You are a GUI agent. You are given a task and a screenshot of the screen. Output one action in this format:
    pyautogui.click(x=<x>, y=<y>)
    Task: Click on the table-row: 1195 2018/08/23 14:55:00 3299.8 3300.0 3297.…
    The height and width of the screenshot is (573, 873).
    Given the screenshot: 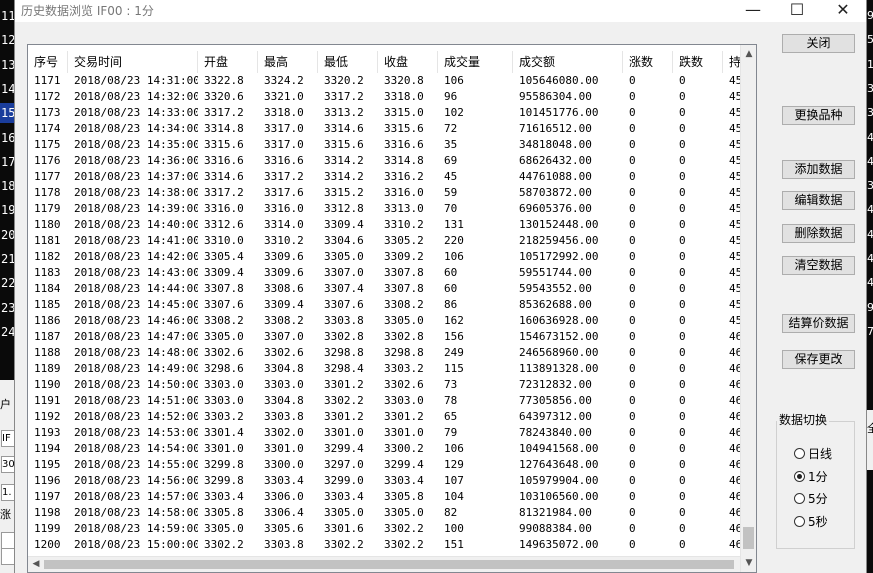 What is the action you would take?
    pyautogui.click(x=392, y=465)
    